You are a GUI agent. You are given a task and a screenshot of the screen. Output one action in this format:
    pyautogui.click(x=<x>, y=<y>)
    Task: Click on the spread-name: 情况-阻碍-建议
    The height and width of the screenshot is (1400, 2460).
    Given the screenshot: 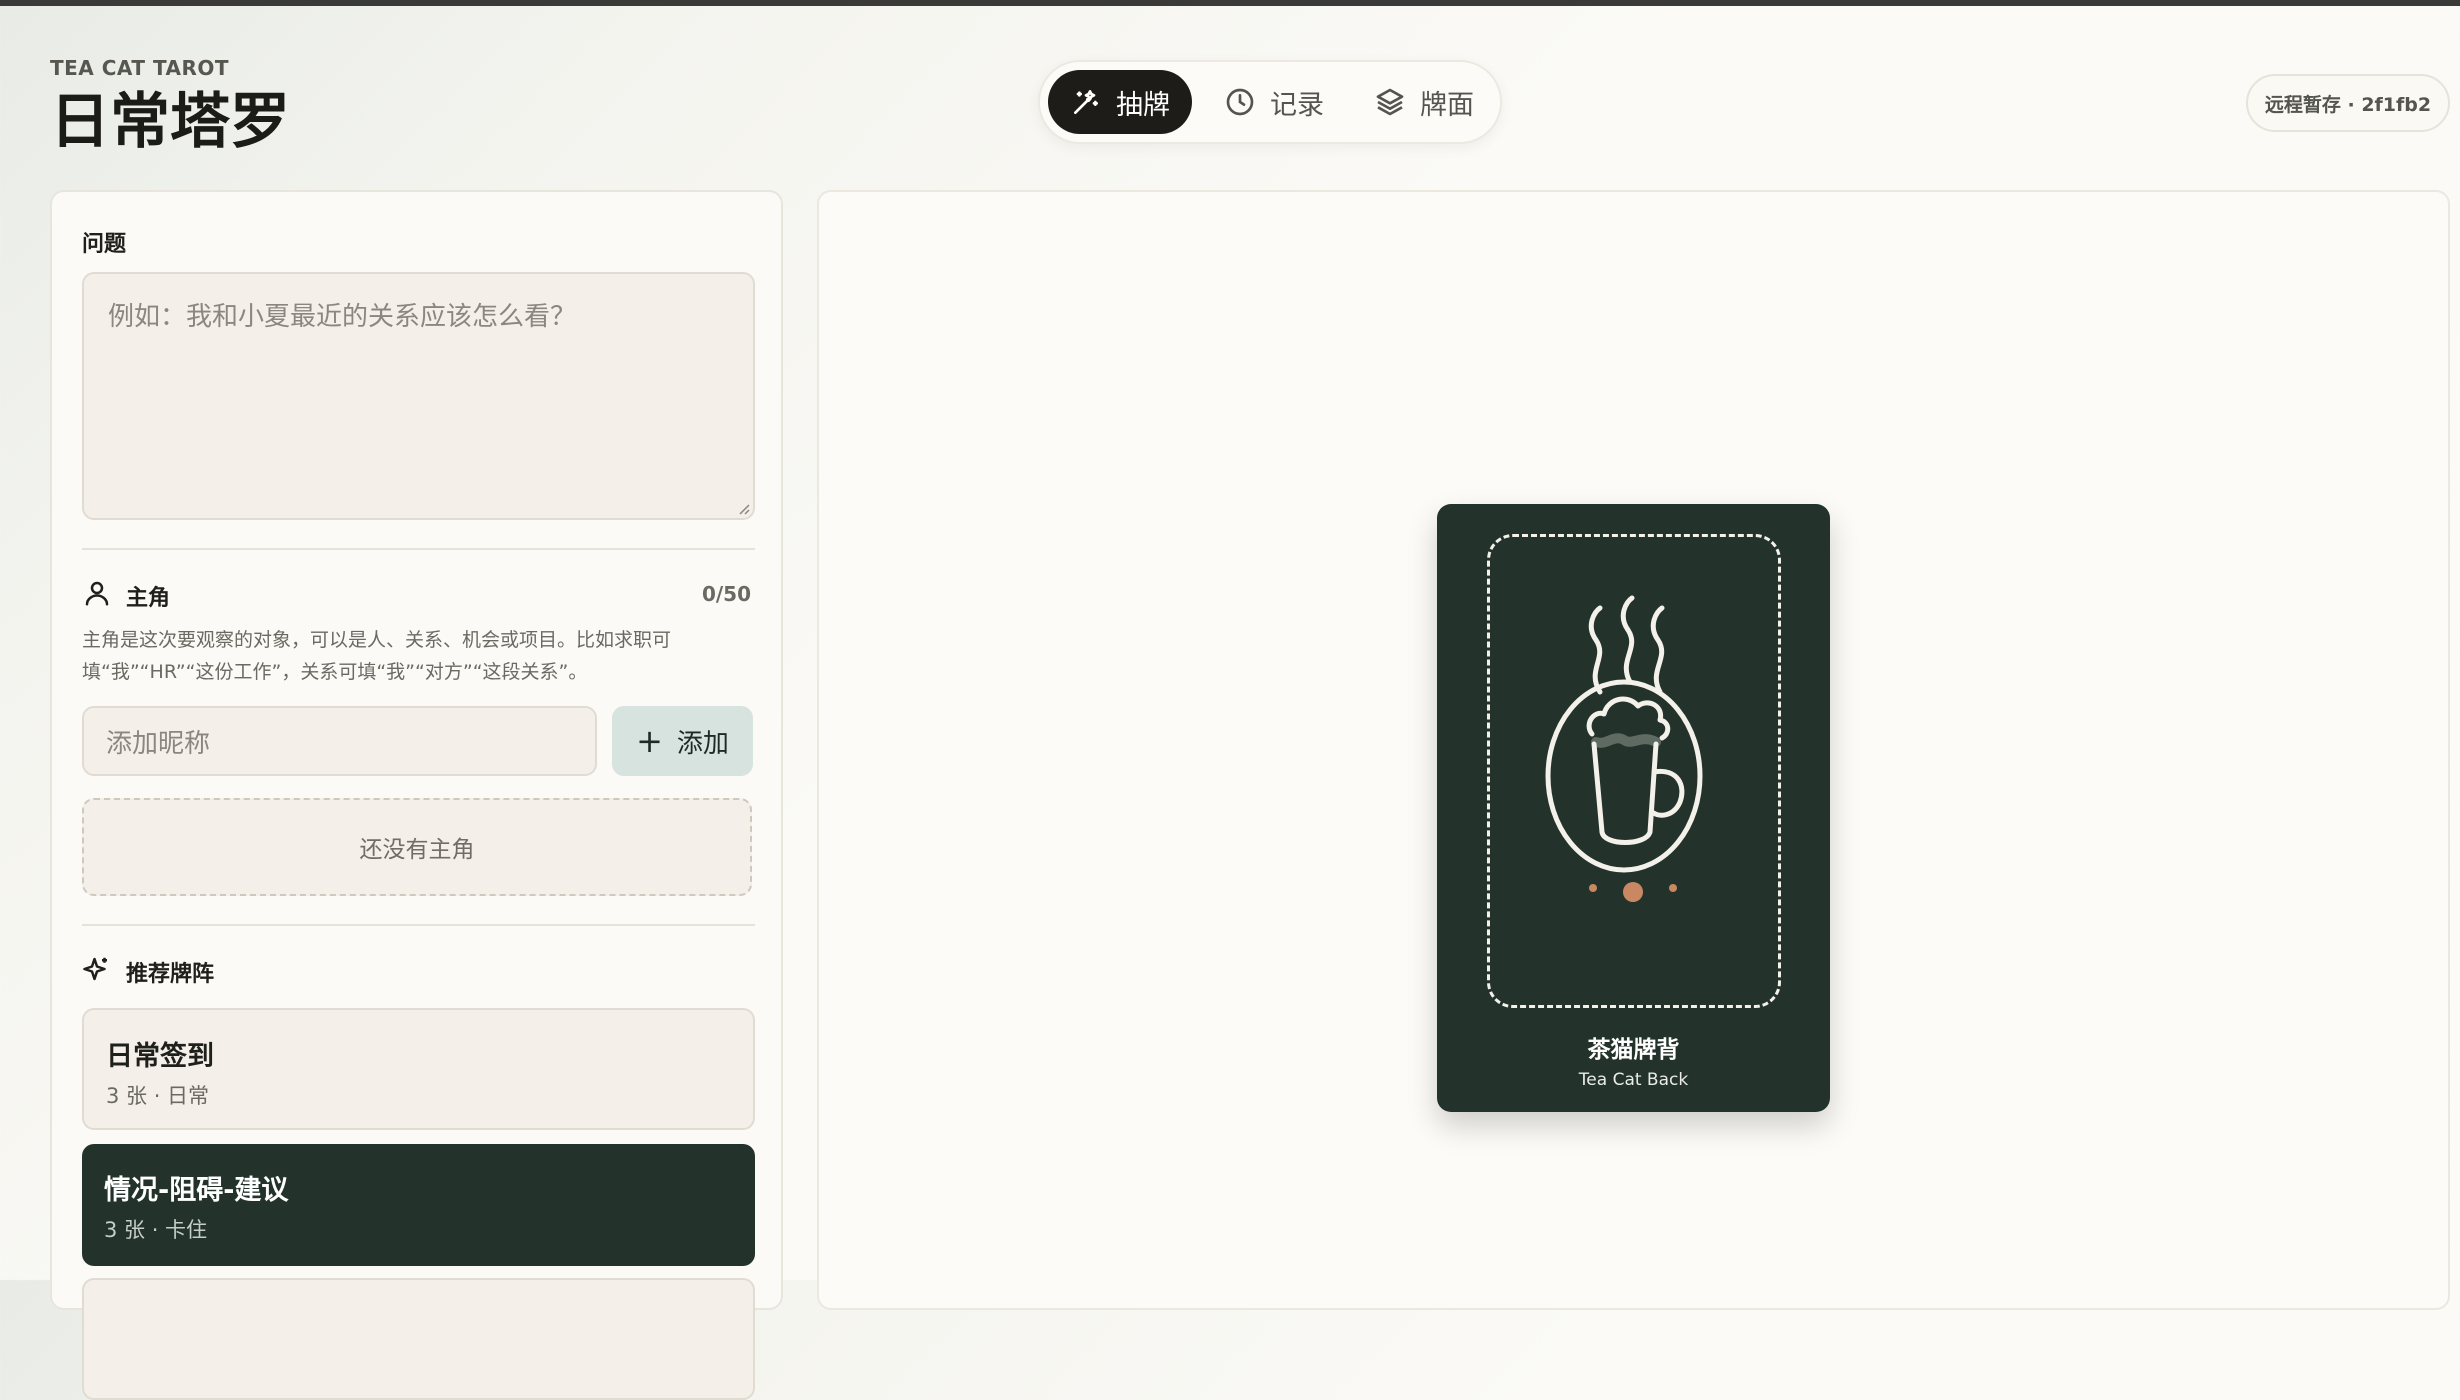 What is the action you would take?
    pyautogui.click(x=196, y=1190)
    